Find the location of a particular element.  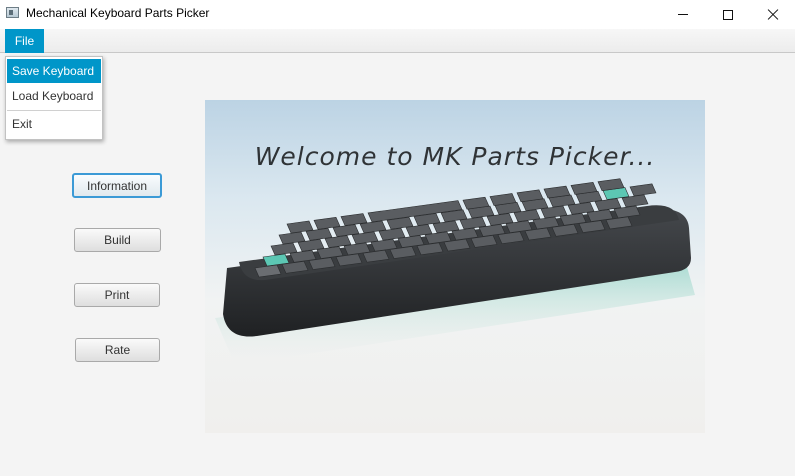

close-icon is located at coordinates (773, 15).